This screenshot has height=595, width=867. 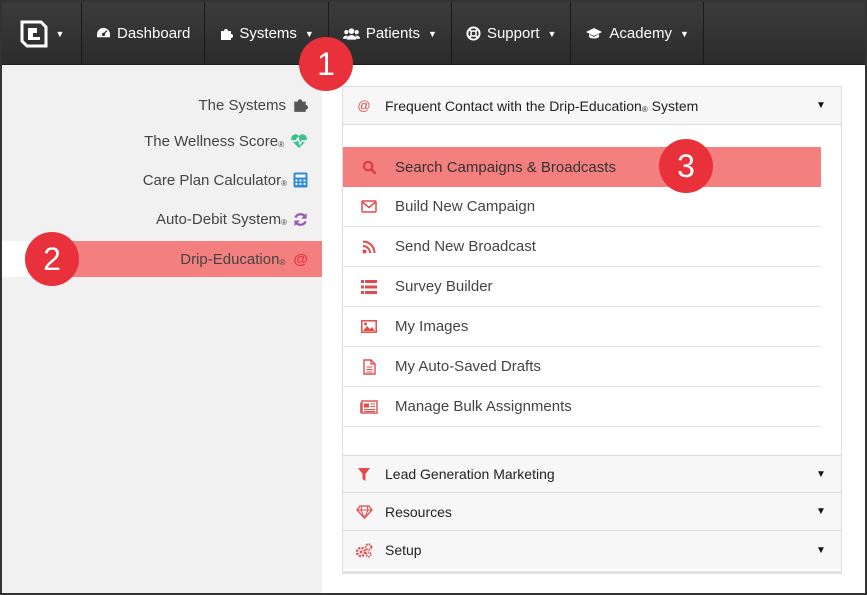 I want to click on menu-item-my-images: My Images, so click(x=582, y=327).